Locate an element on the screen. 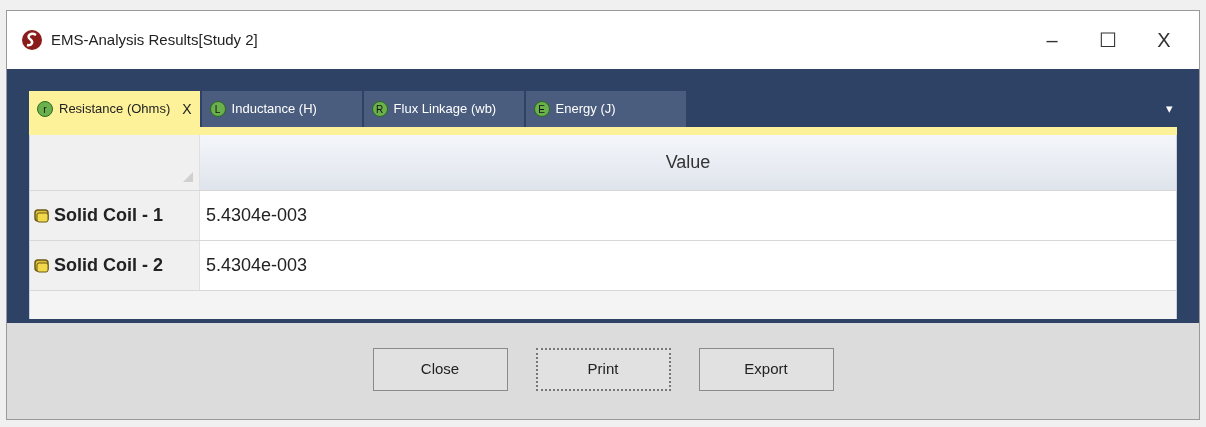 Image resolution: width=1206 pixels, height=427 pixels. tab-label: Resistance (Ohms) is located at coordinates (115, 109).